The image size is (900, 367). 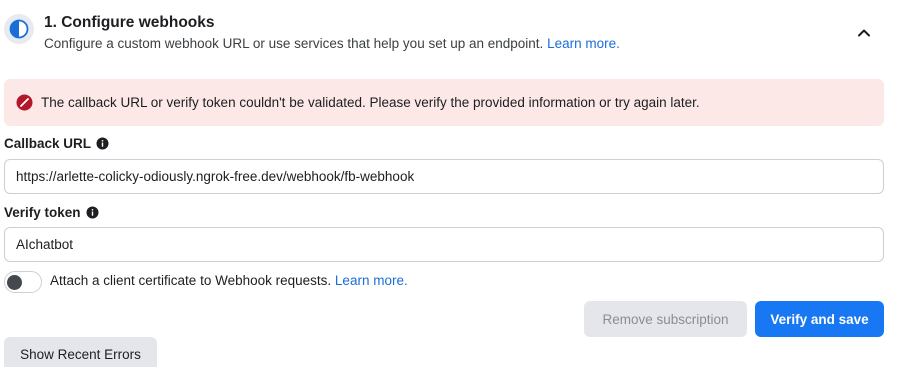 I want to click on remove-subscription-button: Remove subscription, so click(x=665, y=319).